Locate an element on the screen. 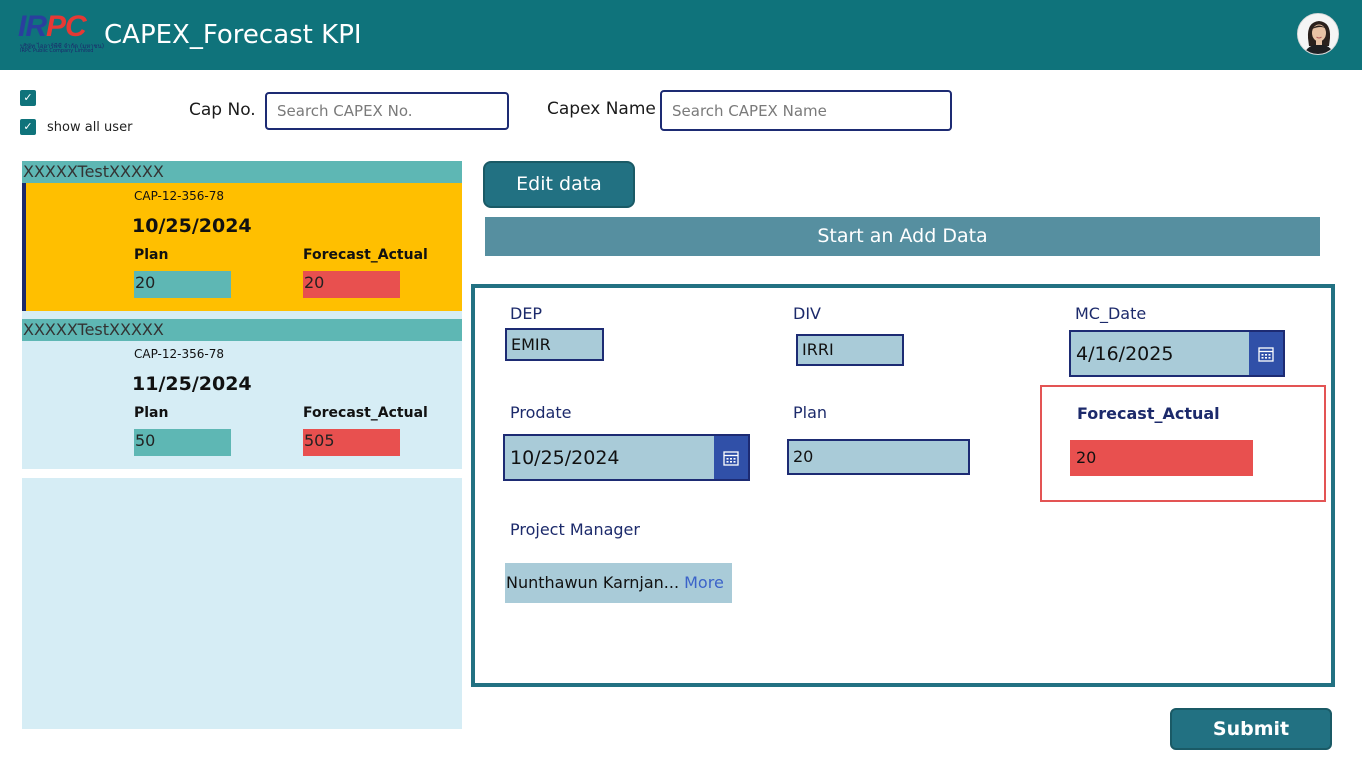  gallery-separator is located at coordinates (242, 473).